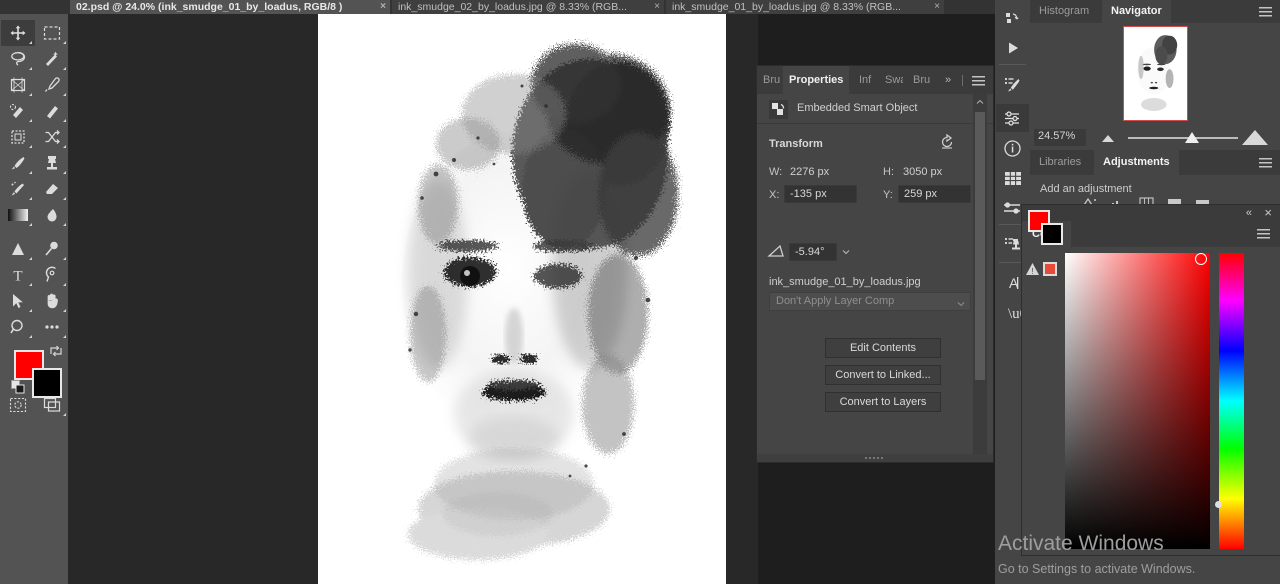 The image size is (1280, 584). I want to click on edit-contents-button: Edit Contents, so click(883, 348).